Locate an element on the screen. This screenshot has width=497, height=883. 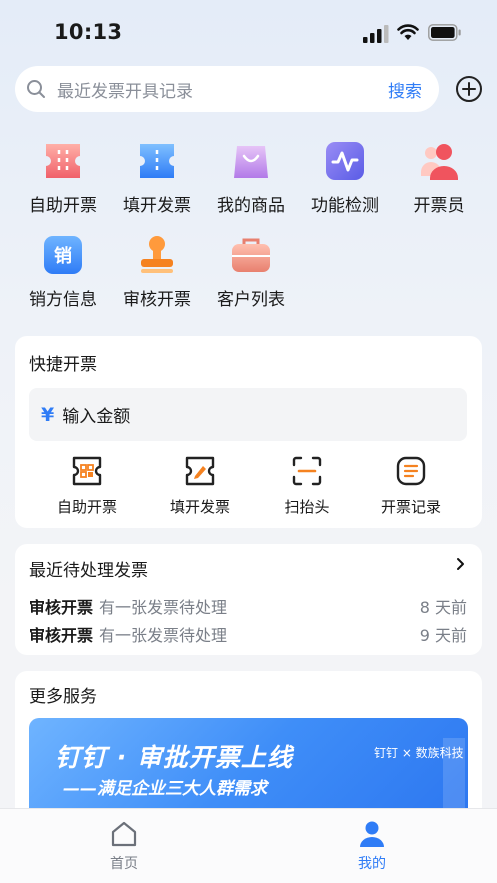
tab-bar: 首页 我的 is located at coordinates (248, 845).